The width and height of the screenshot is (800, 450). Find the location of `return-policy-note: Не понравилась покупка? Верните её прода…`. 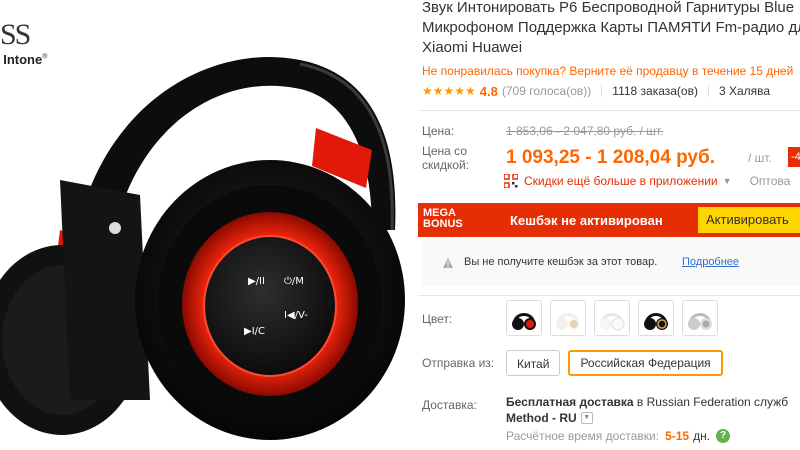

return-policy-note: Не понравилась покупка? Верните её прода… is located at coordinates (607, 71).